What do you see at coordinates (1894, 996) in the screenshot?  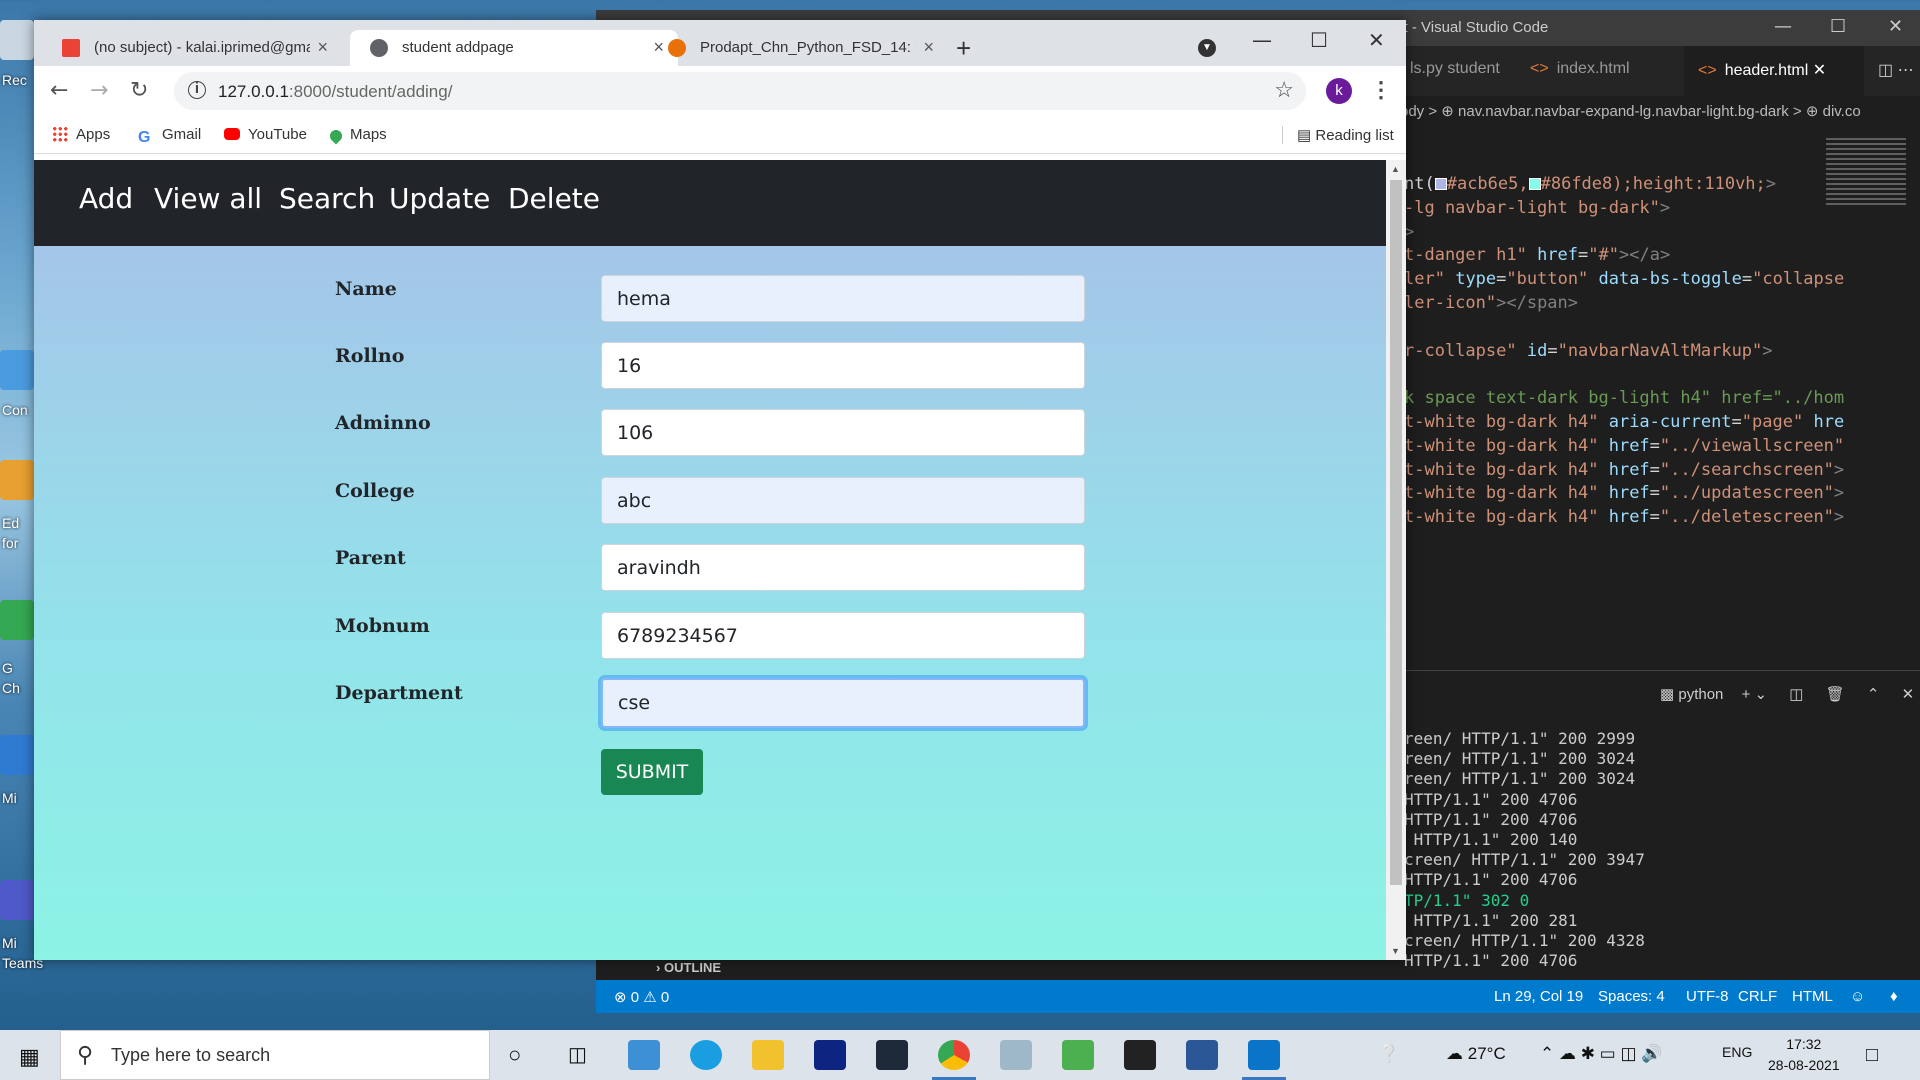 I see `bell-icon: ♦` at bounding box center [1894, 996].